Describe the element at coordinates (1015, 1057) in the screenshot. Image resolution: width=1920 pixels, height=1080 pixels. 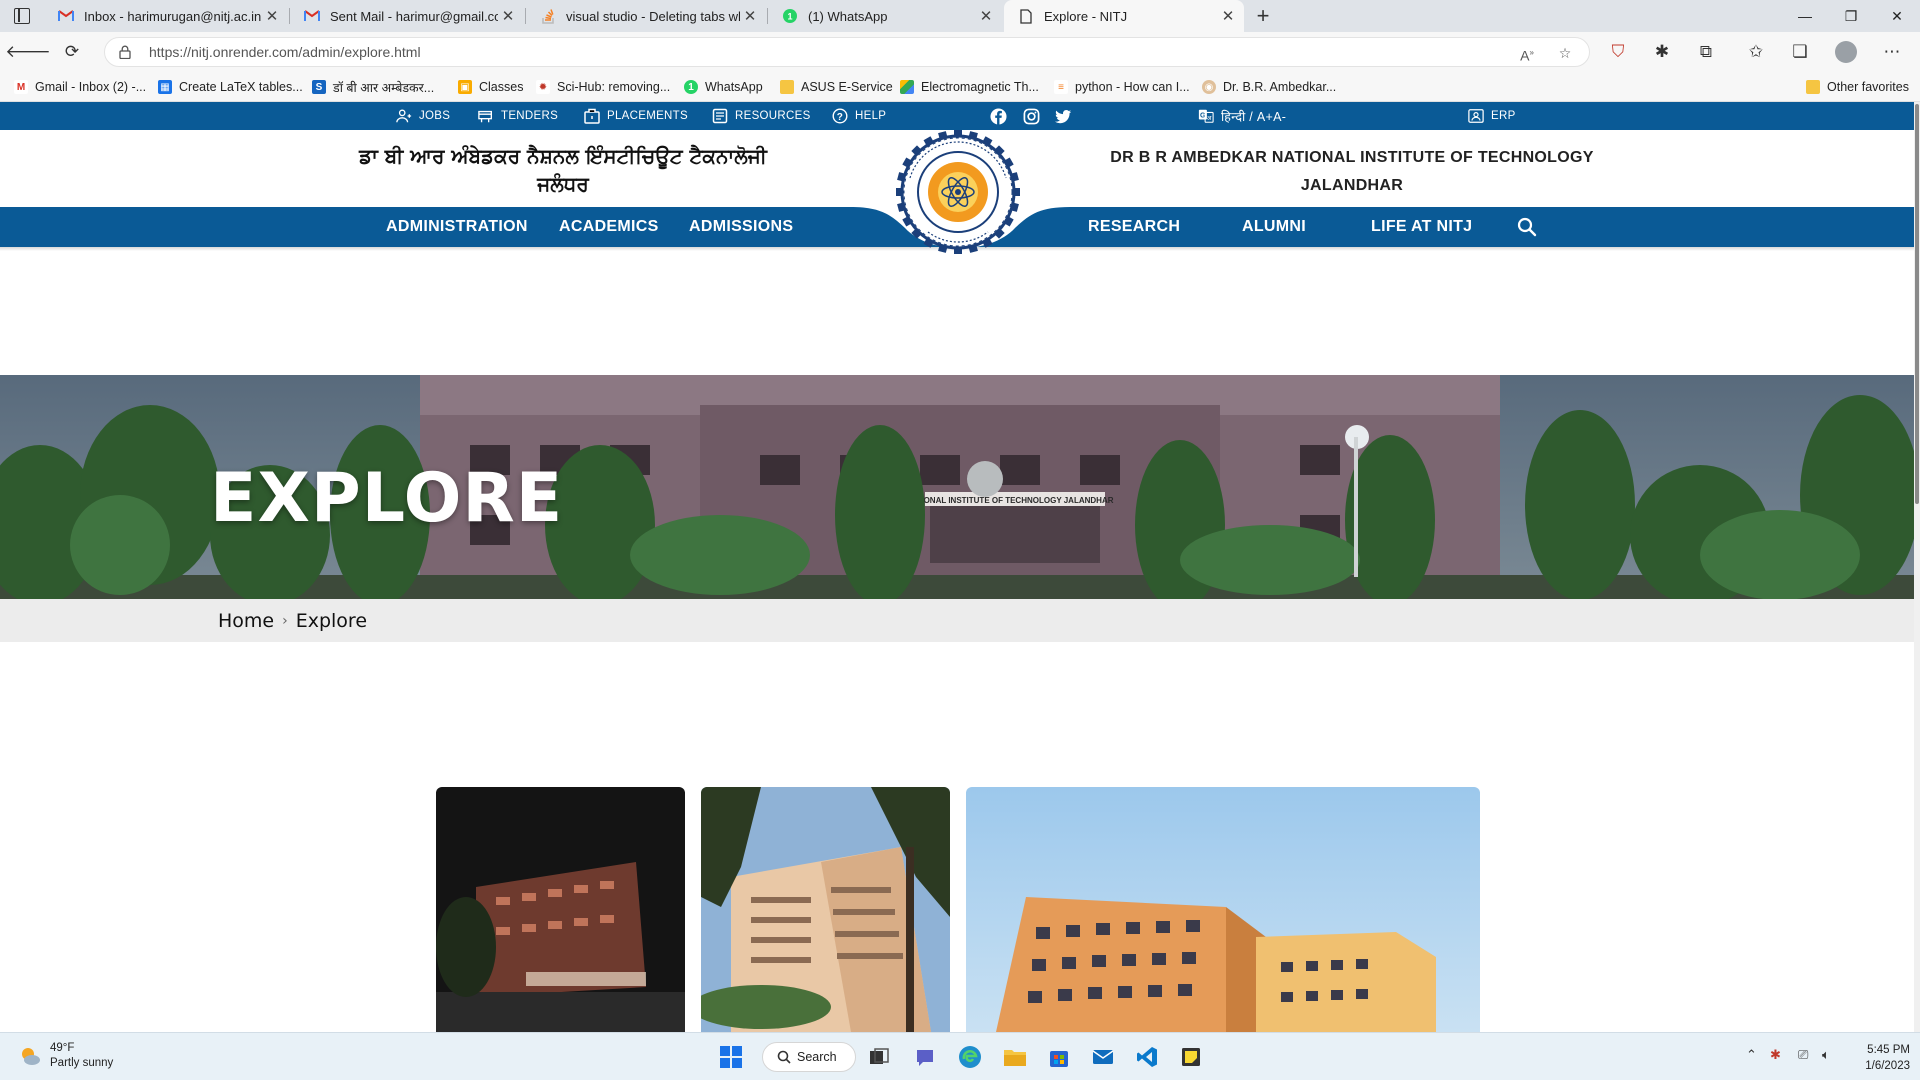
I see `file-explorer-icon` at that location.